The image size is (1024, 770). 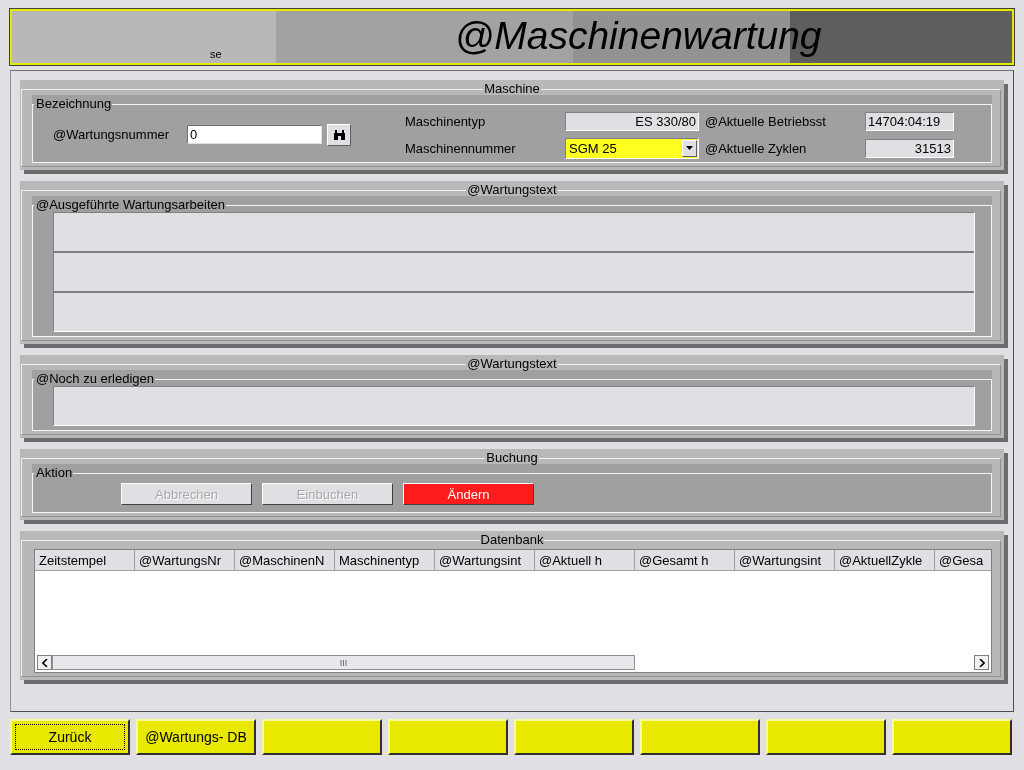 I want to click on scroll-left-button, so click(x=44, y=662).